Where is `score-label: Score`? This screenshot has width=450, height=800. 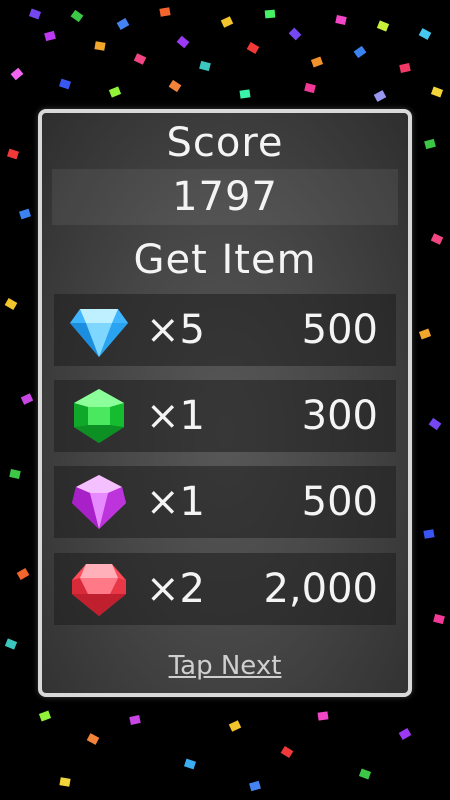
score-label: Score is located at coordinates (225, 143).